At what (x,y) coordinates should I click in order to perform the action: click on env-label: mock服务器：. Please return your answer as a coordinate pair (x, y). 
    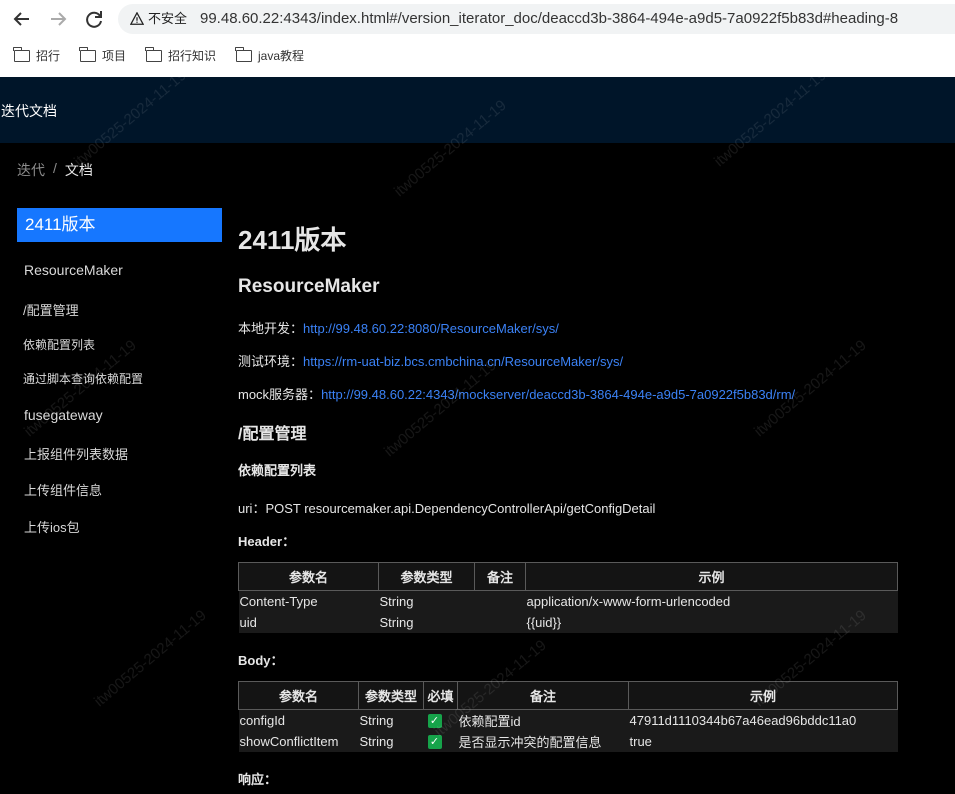
    Looking at the image, I should click on (280, 394).